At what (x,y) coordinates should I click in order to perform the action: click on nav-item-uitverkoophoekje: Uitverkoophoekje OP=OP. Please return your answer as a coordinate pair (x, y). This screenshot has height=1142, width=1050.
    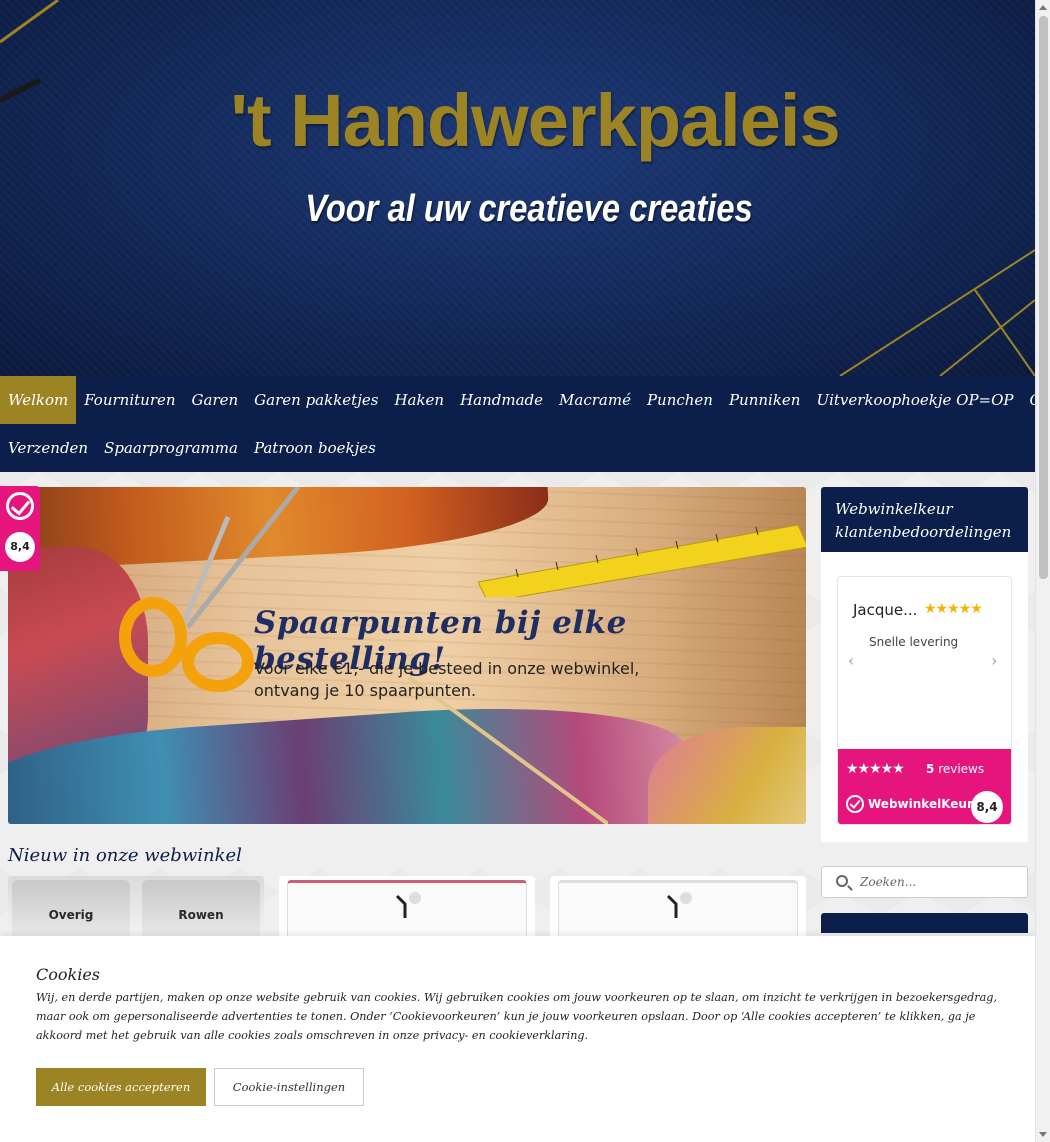
    Looking at the image, I should click on (914, 400).